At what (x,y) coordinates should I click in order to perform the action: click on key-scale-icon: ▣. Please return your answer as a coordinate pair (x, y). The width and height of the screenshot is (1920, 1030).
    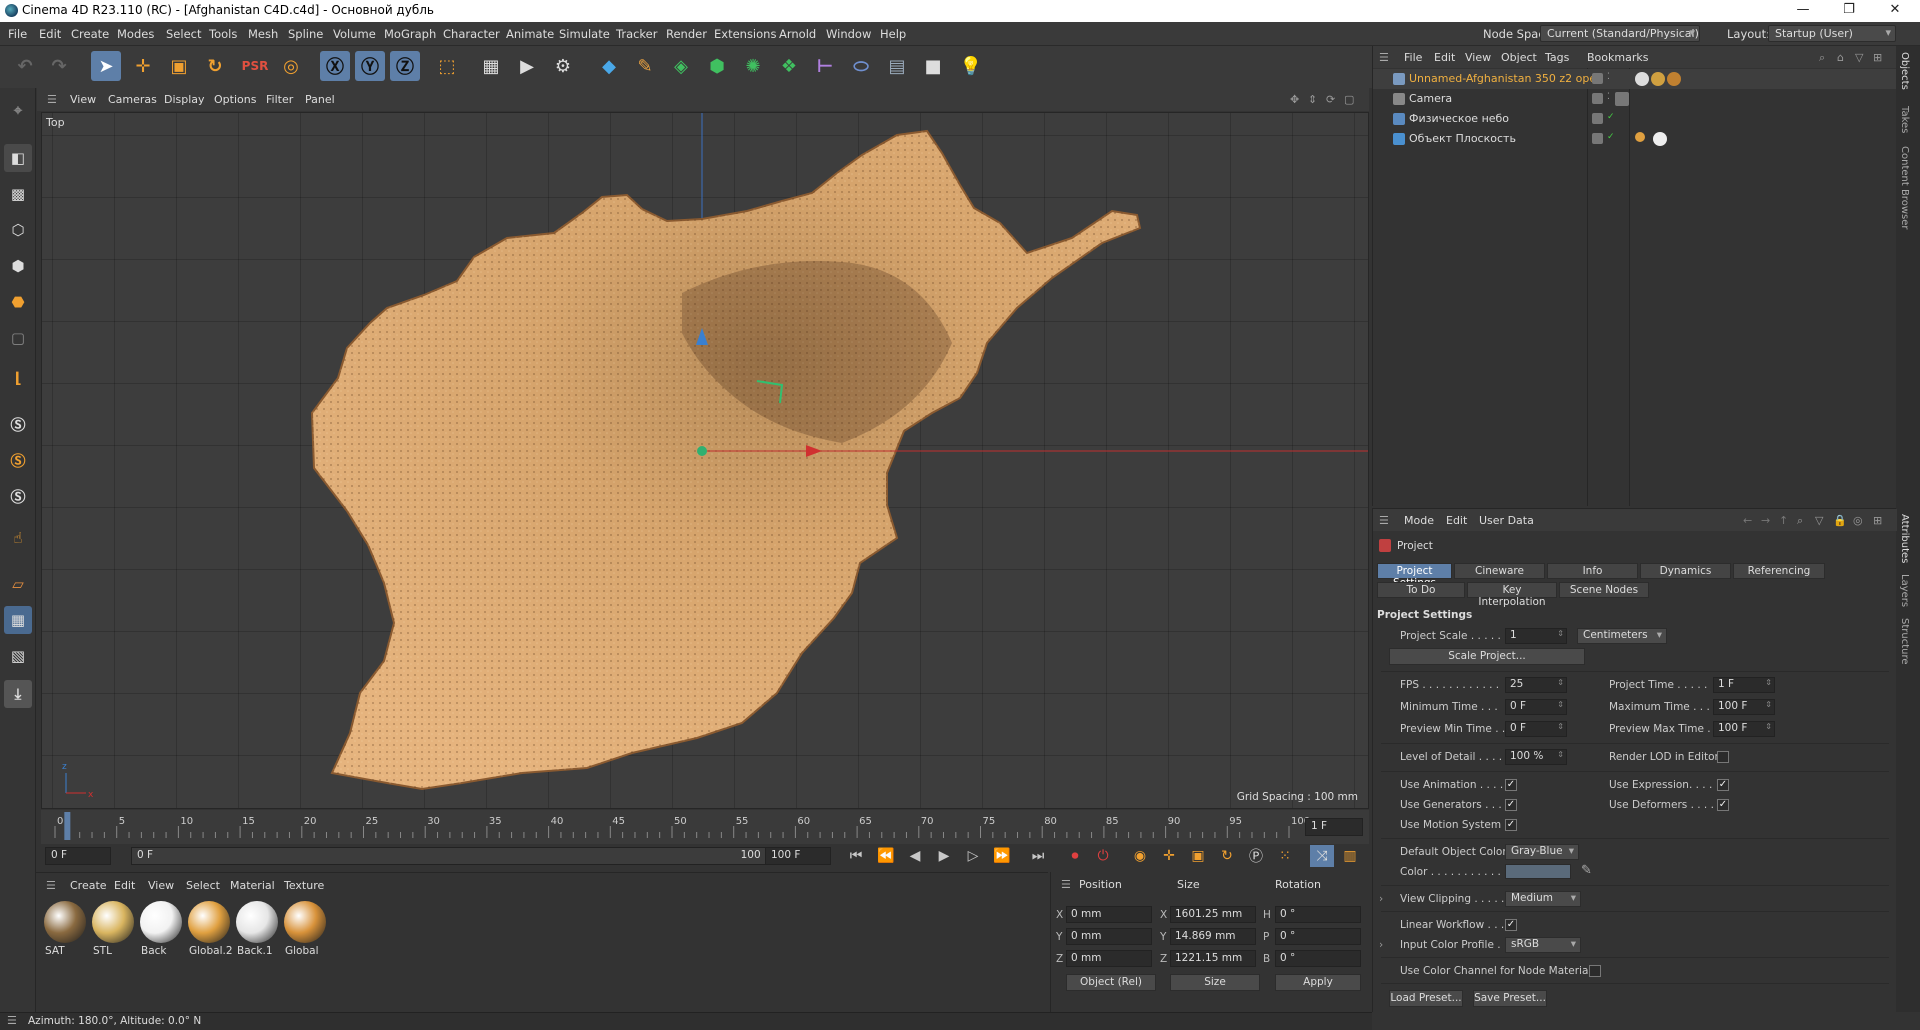
    Looking at the image, I should click on (1198, 856).